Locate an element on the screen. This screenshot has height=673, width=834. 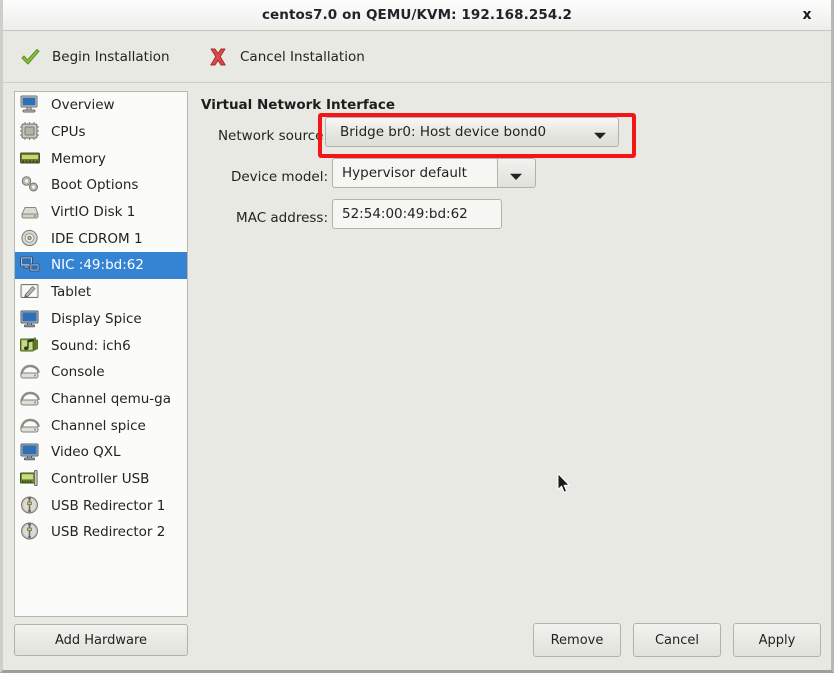
device-model-label: Device model: is located at coordinates (279, 177).